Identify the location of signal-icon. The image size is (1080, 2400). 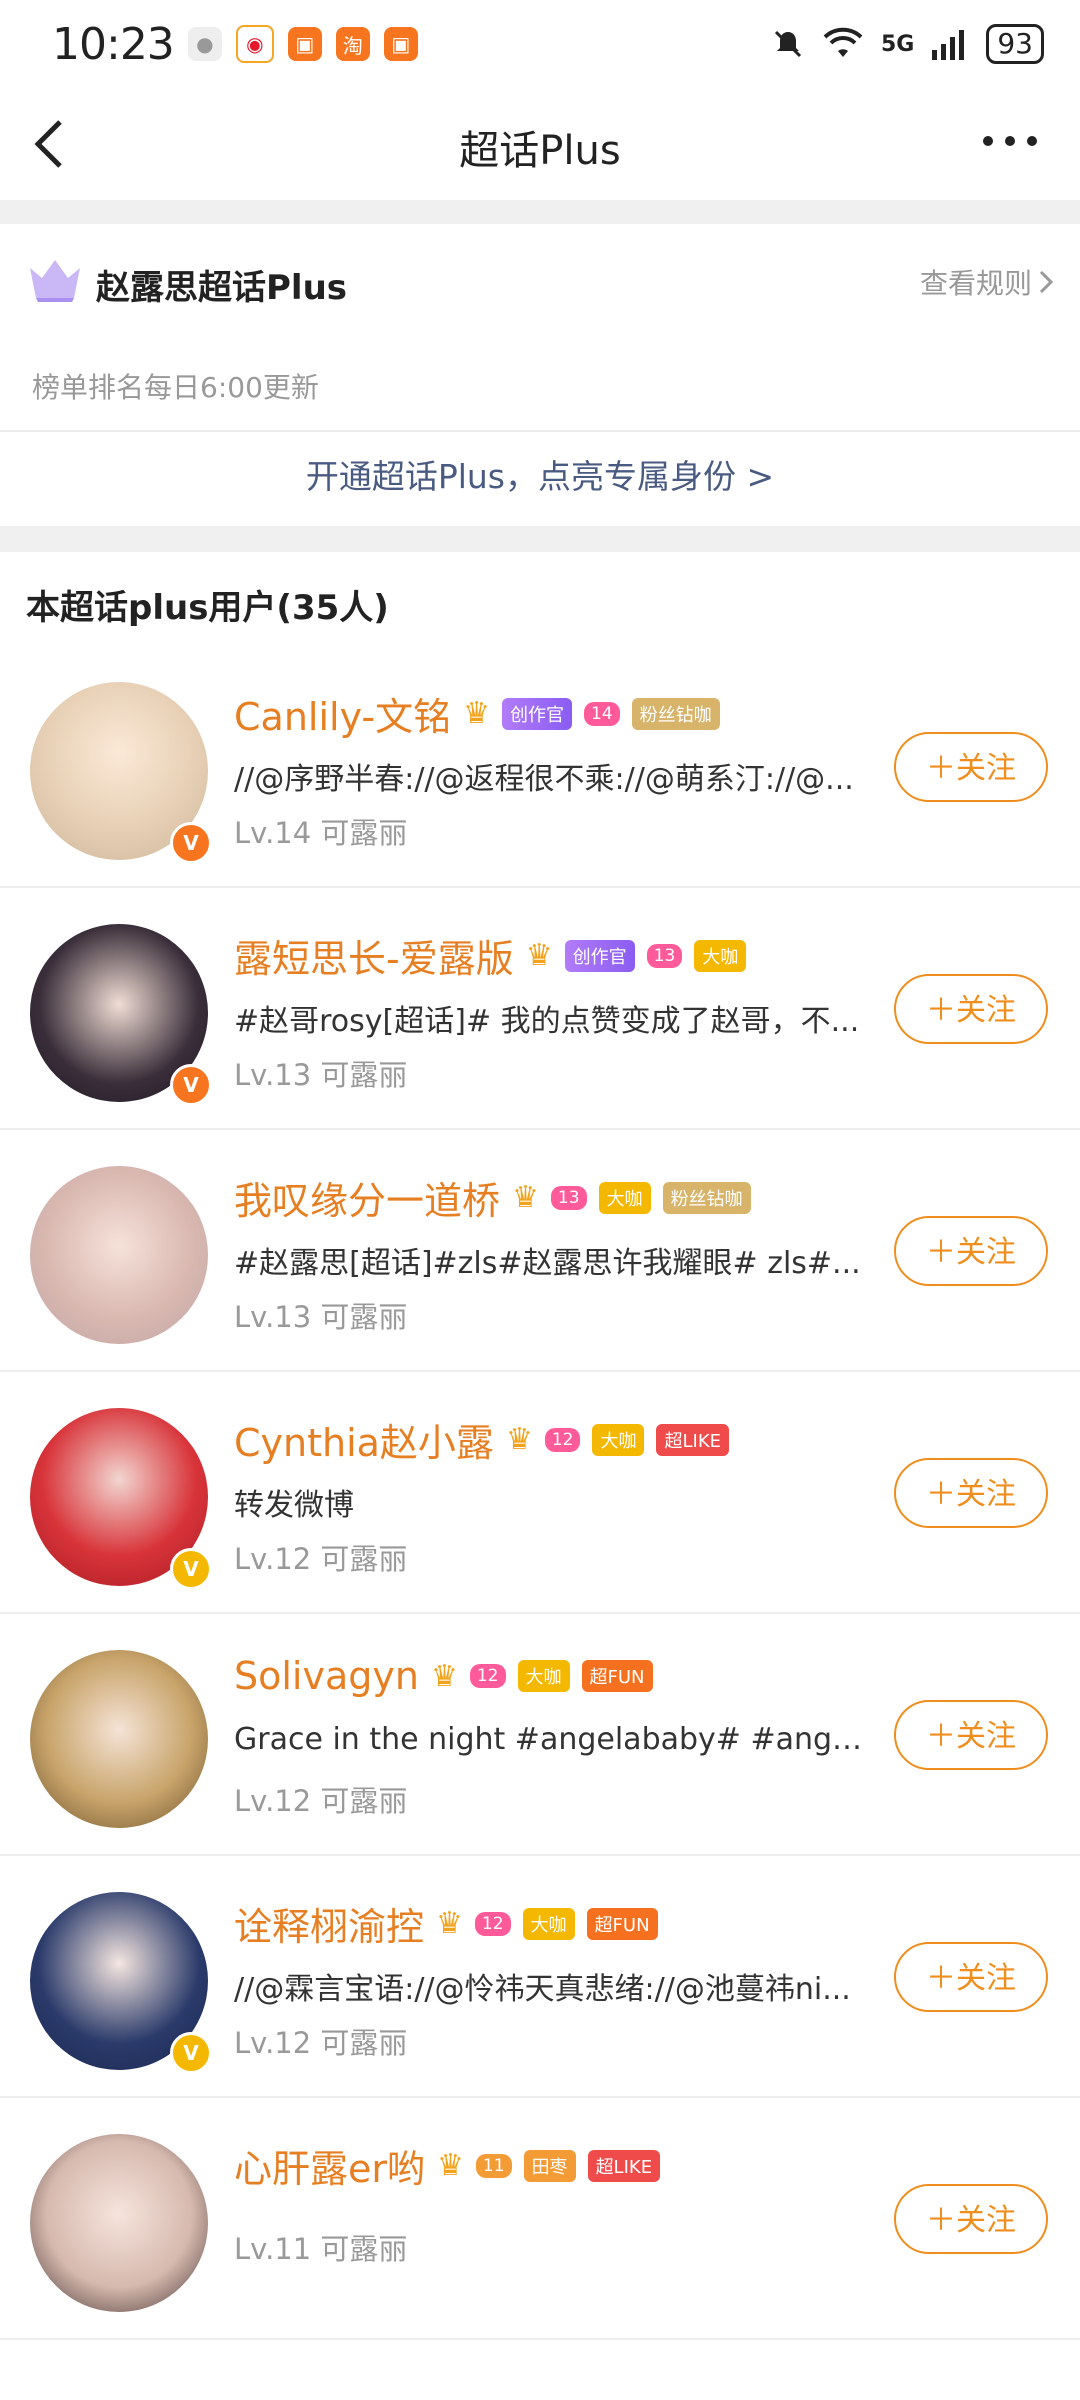
(948, 45).